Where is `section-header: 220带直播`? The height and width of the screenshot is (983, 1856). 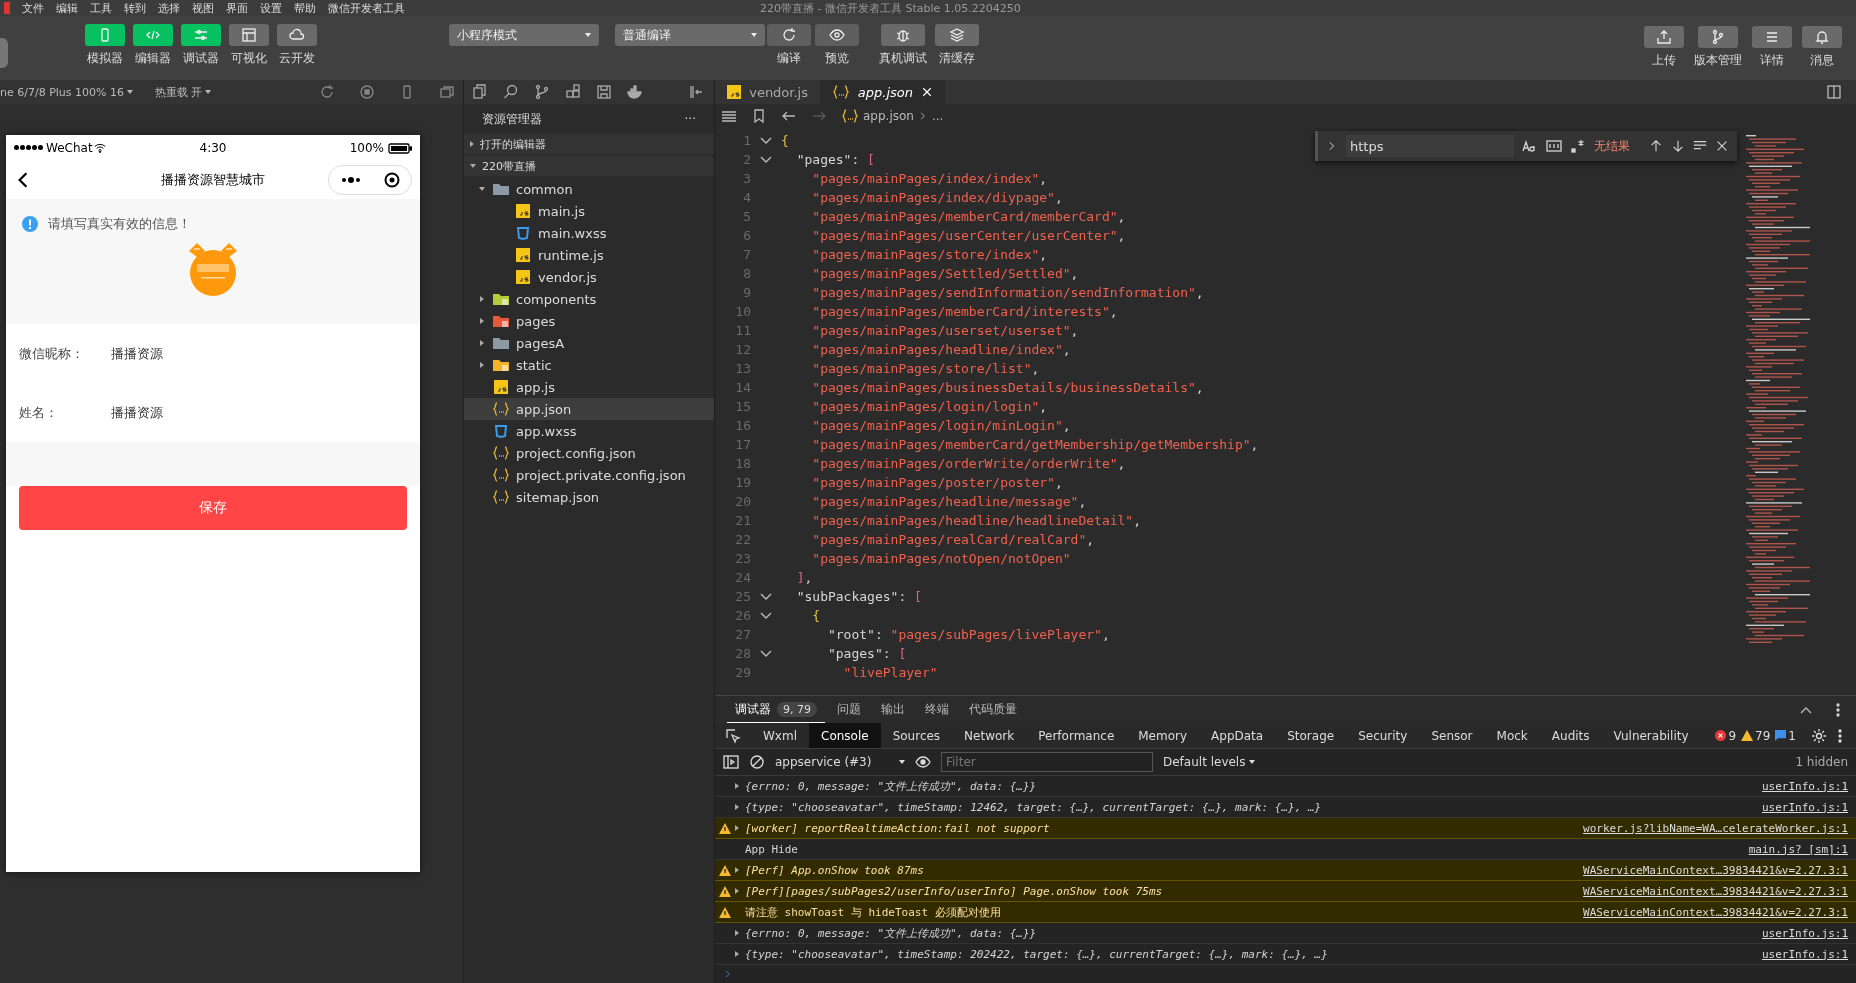 section-header: 220带直播 is located at coordinates (589, 166).